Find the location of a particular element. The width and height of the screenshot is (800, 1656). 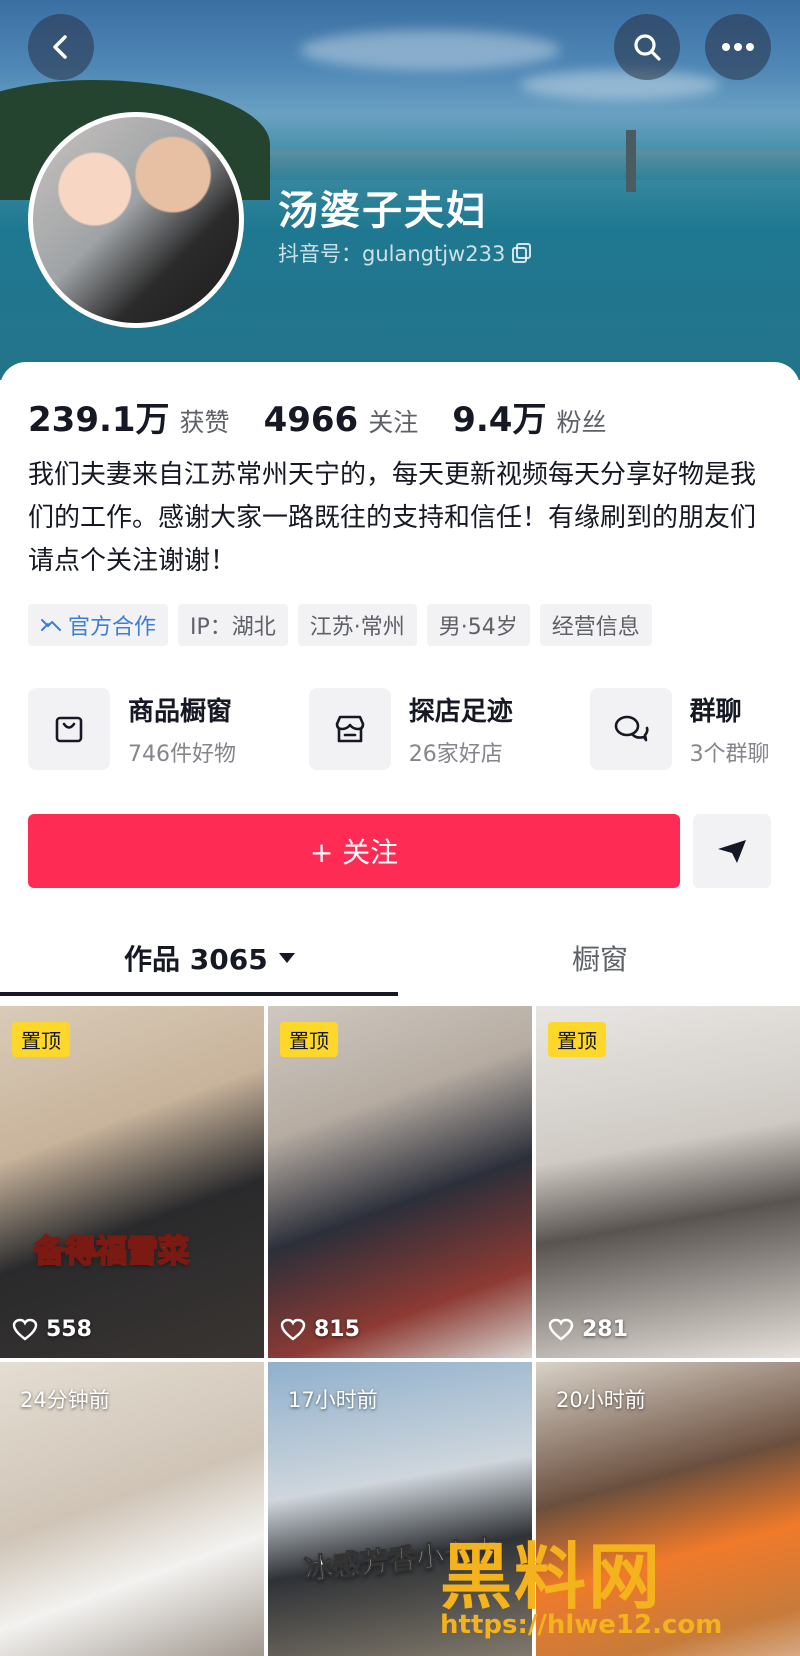

like-count: 815 is located at coordinates (320, 1329).